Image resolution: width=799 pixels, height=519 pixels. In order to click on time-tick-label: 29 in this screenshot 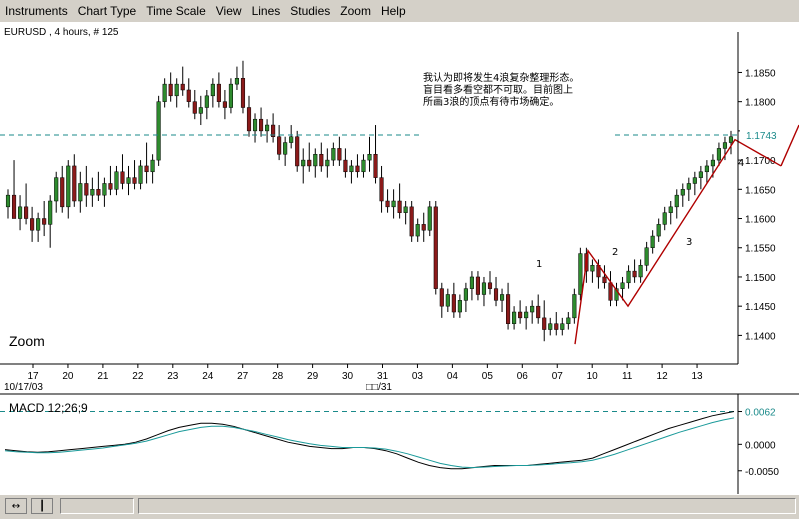, I will do `click(313, 376)`.